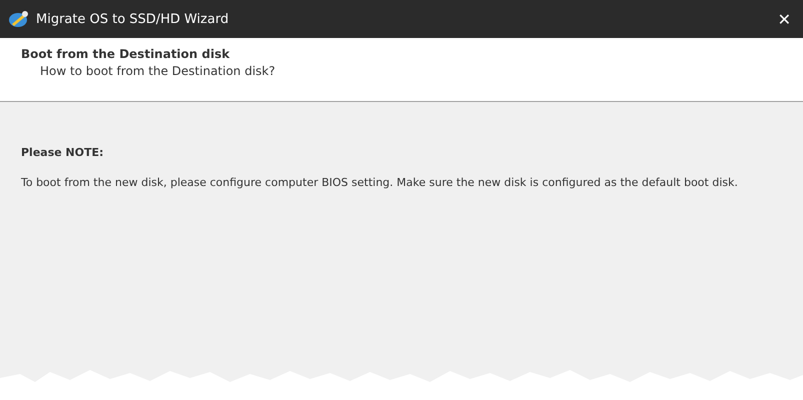 This screenshot has width=803, height=400. Describe the element at coordinates (63, 152) in the screenshot. I see `note-heading: Please NOTE:` at that location.